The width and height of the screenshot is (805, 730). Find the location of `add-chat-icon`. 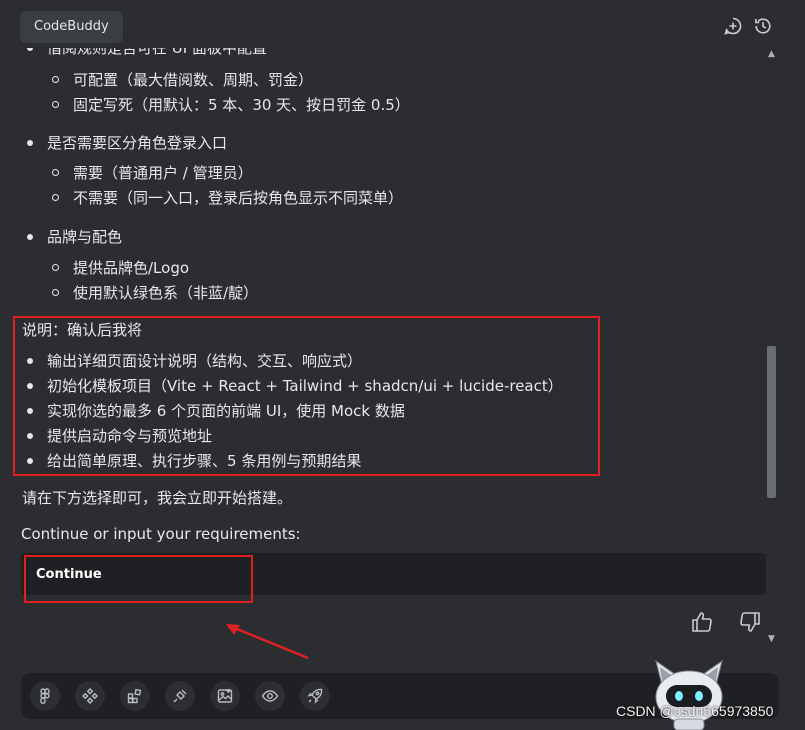

add-chat-icon is located at coordinates (733, 26).